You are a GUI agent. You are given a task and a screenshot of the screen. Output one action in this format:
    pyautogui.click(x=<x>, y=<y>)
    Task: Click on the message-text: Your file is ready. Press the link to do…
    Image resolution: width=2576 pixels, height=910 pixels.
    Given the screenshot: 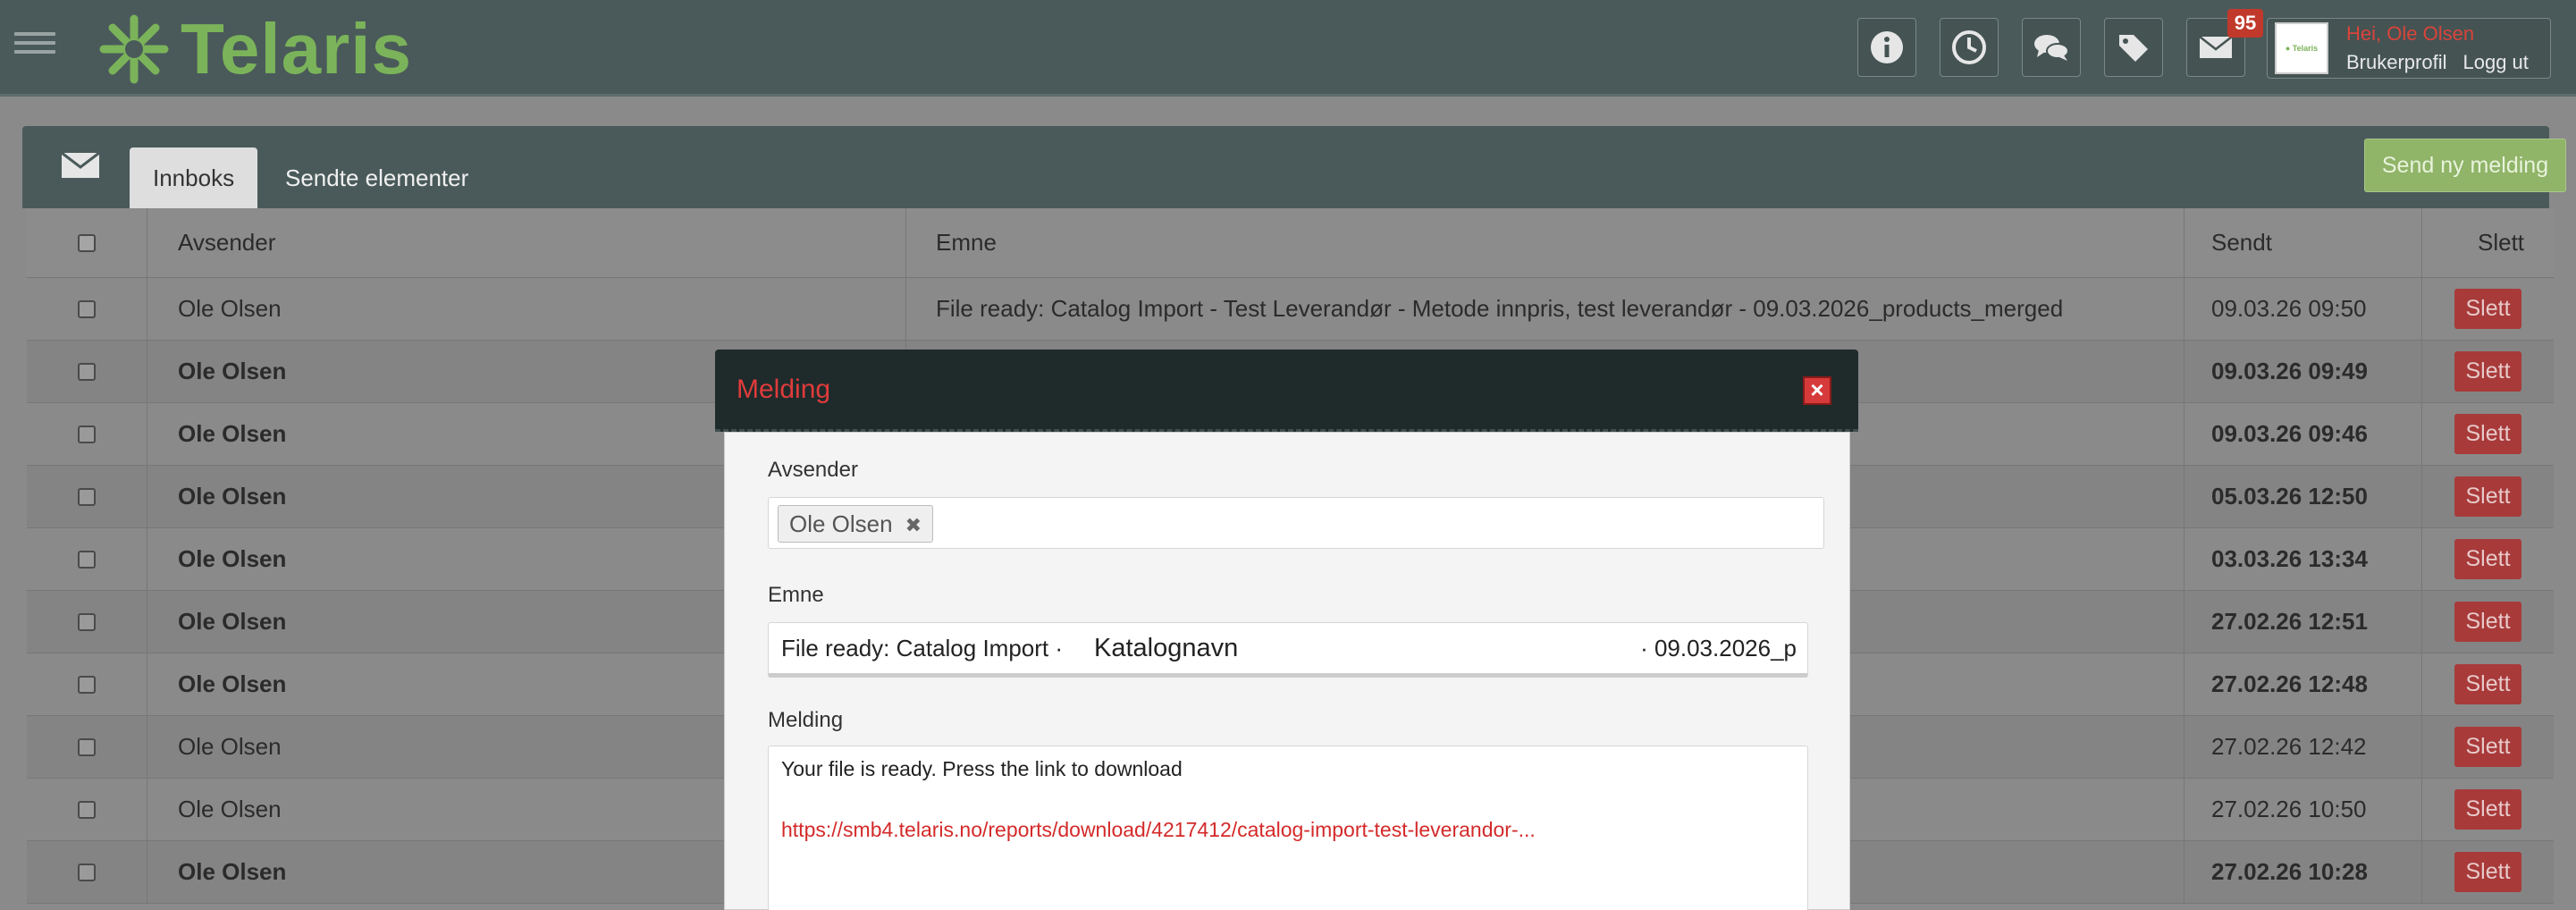 What is the action you would take?
    pyautogui.click(x=982, y=768)
    